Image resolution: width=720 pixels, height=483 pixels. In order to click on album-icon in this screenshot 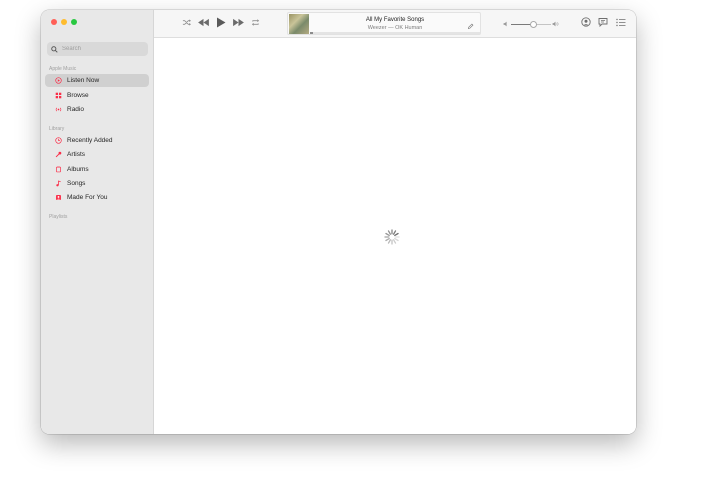, I will do `click(58, 169)`.